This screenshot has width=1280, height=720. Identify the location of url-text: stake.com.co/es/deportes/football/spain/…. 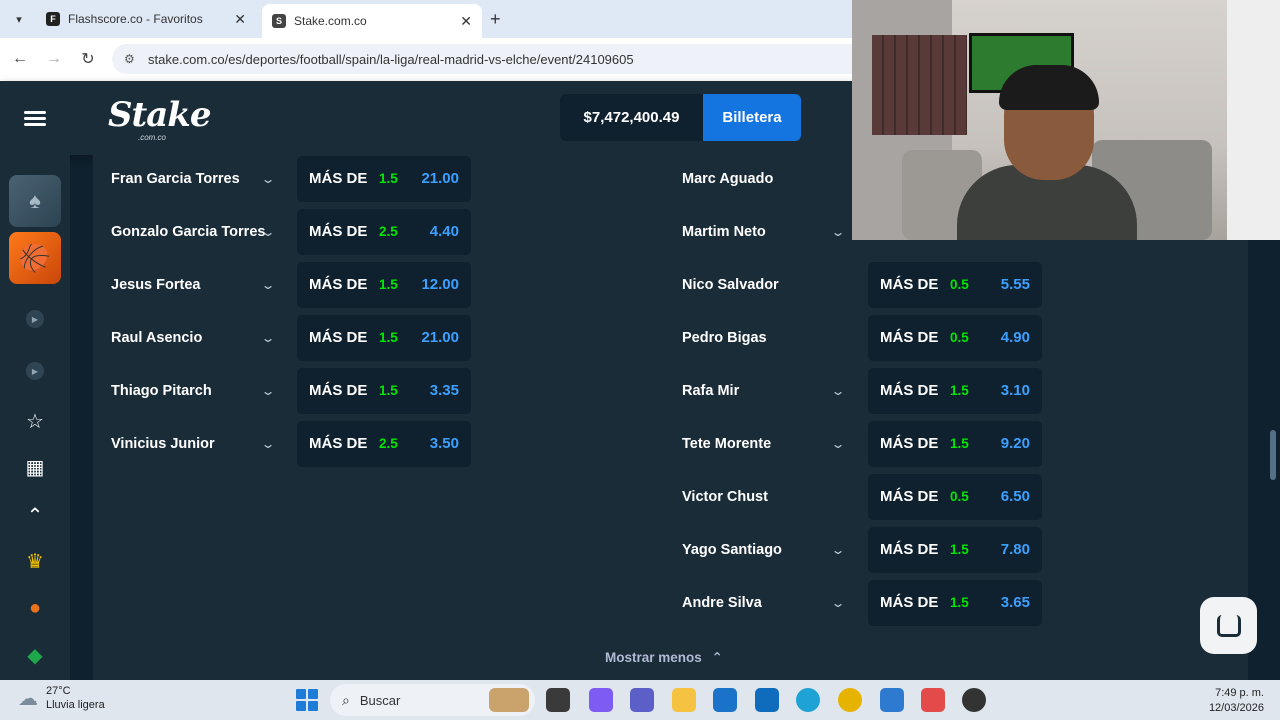
(391, 59).